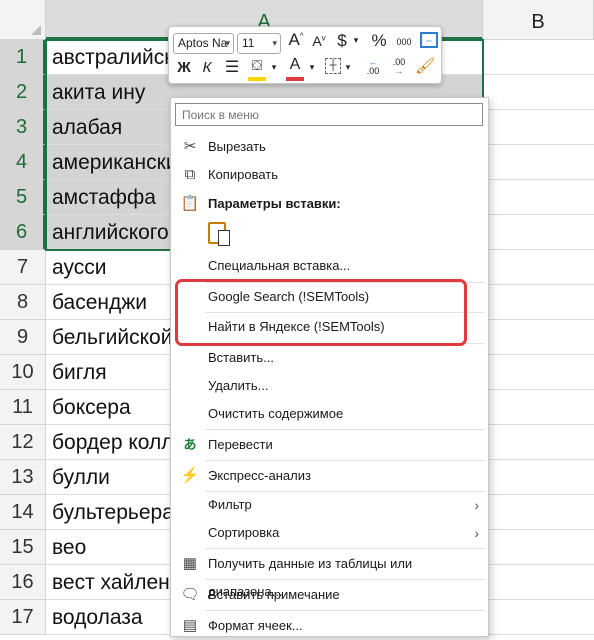  What do you see at coordinates (190, 146) in the screenshot?
I see `scissors-icon: ✂` at bounding box center [190, 146].